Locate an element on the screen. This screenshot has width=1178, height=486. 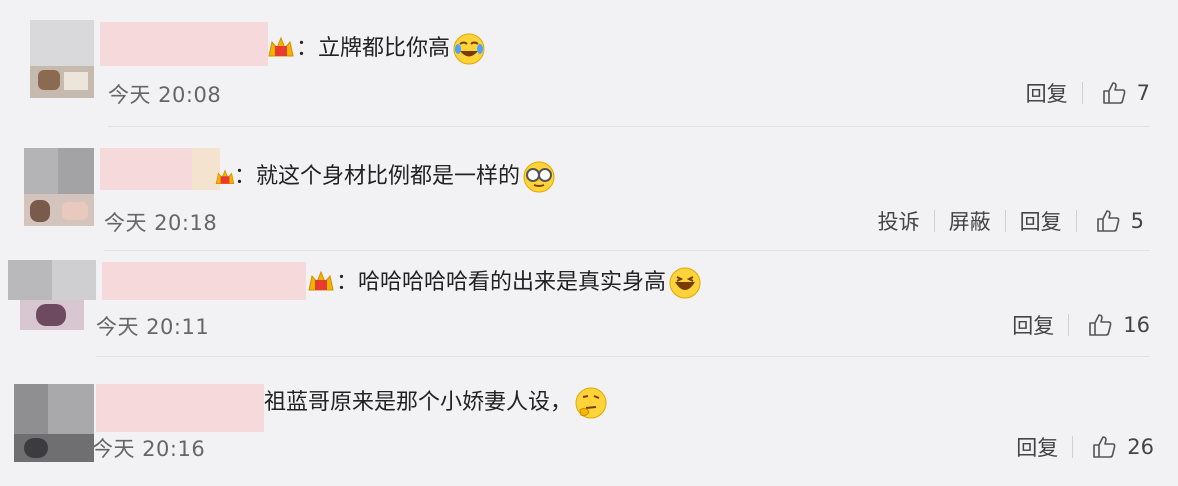
thinking-emoji-icon is located at coordinates (591, 403).